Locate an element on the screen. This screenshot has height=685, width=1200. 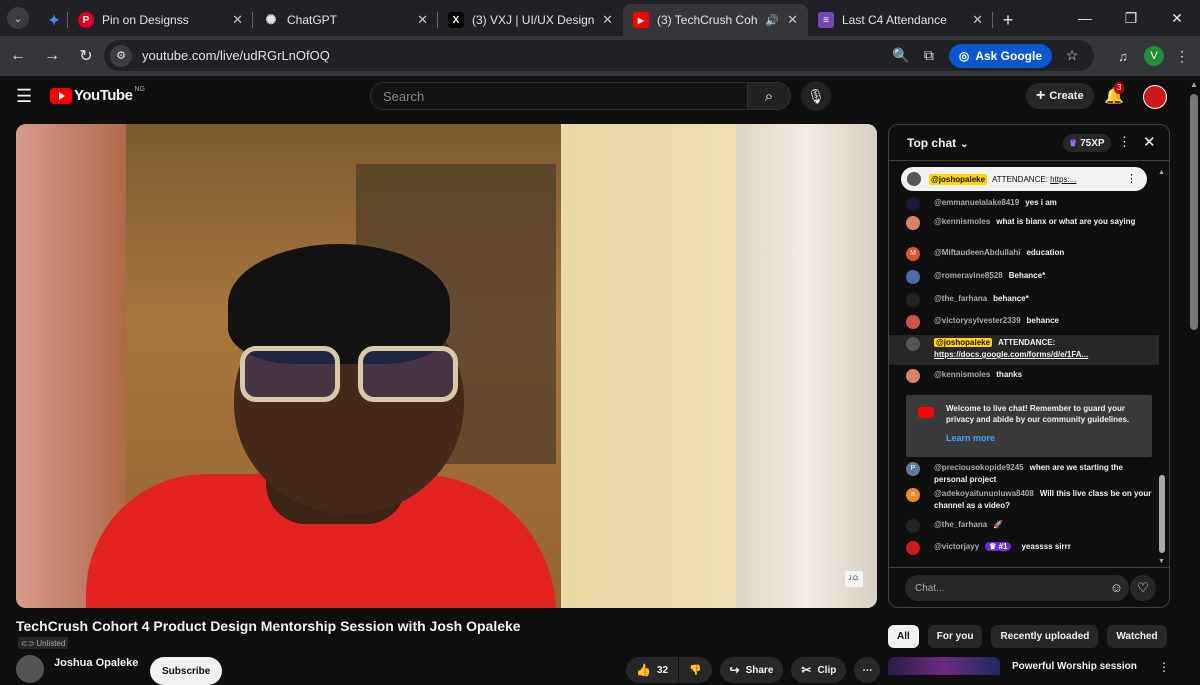
chat-scroll-thumb is located at coordinates (1162, 514).